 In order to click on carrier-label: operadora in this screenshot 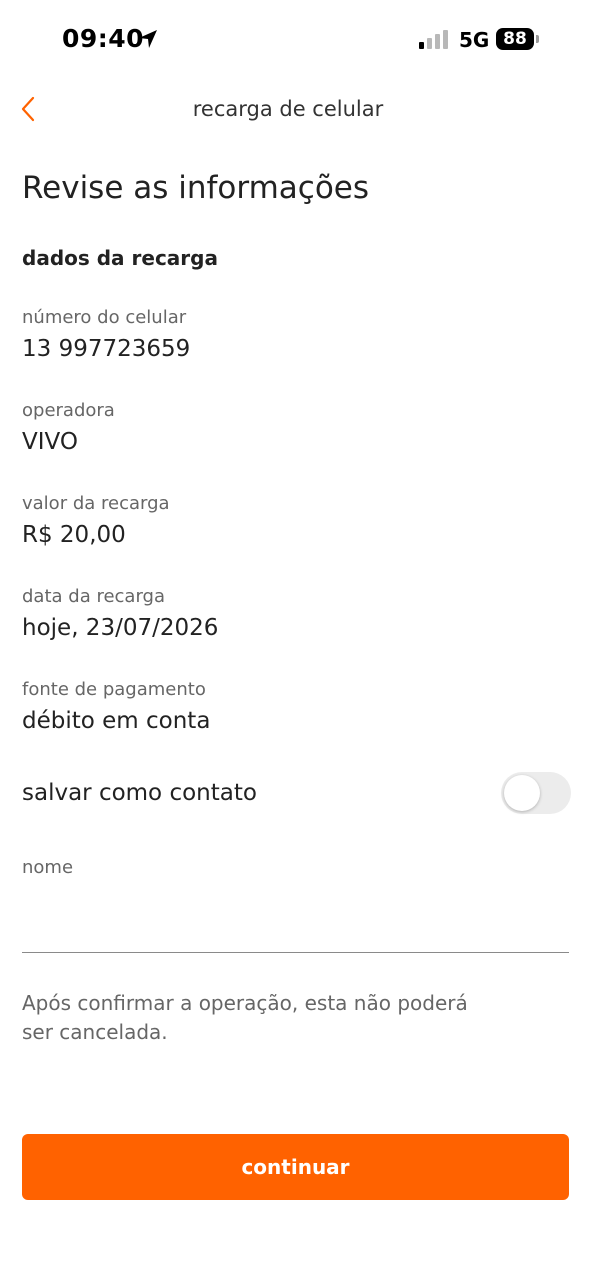, I will do `click(68, 410)`.